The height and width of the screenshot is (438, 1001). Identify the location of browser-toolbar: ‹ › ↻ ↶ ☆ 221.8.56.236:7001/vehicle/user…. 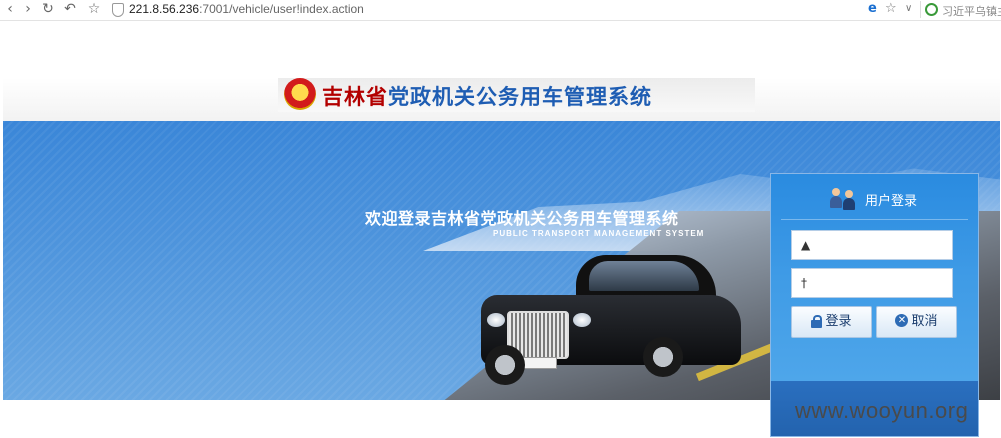
(500, 10).